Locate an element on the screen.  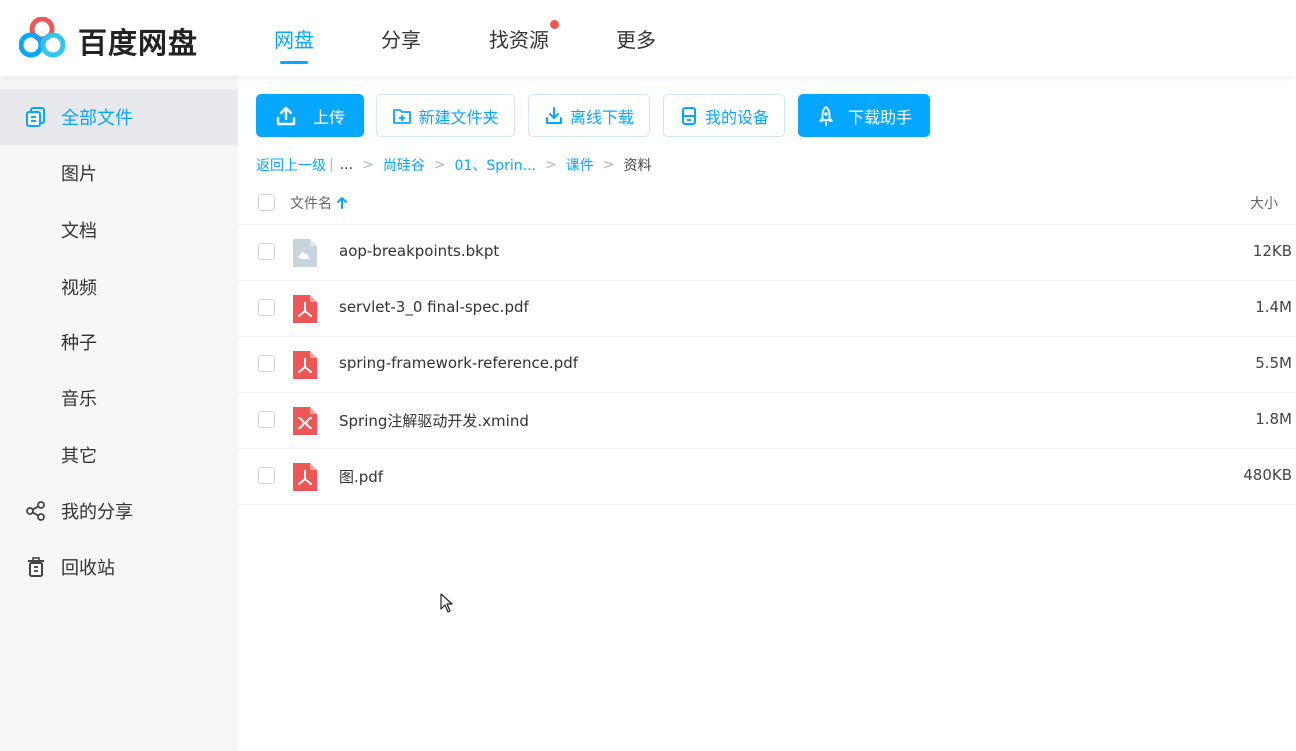
file-name: 图.pdf is located at coordinates (361, 476).